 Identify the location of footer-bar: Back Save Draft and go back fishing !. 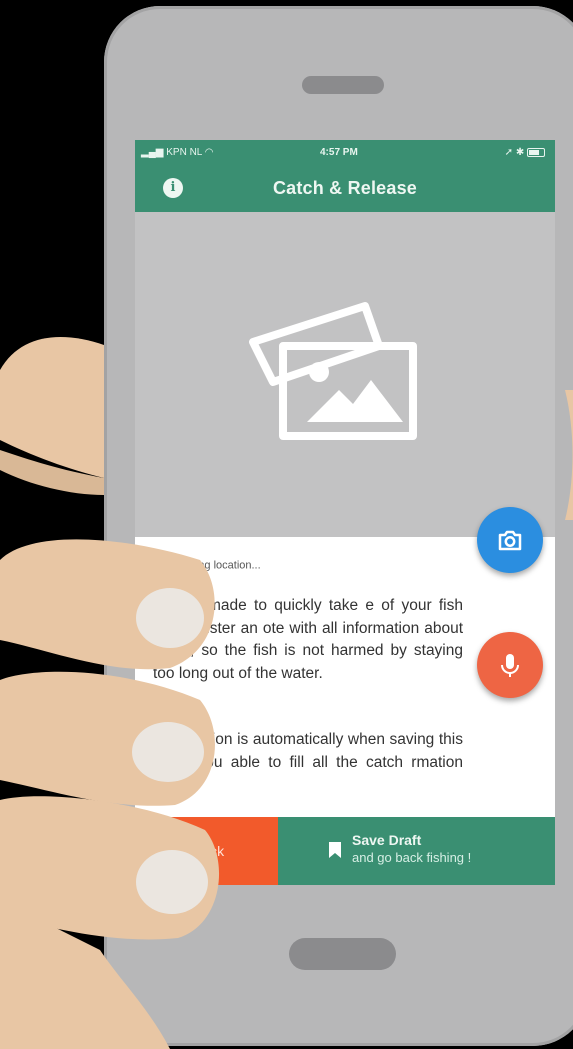
(345, 851).